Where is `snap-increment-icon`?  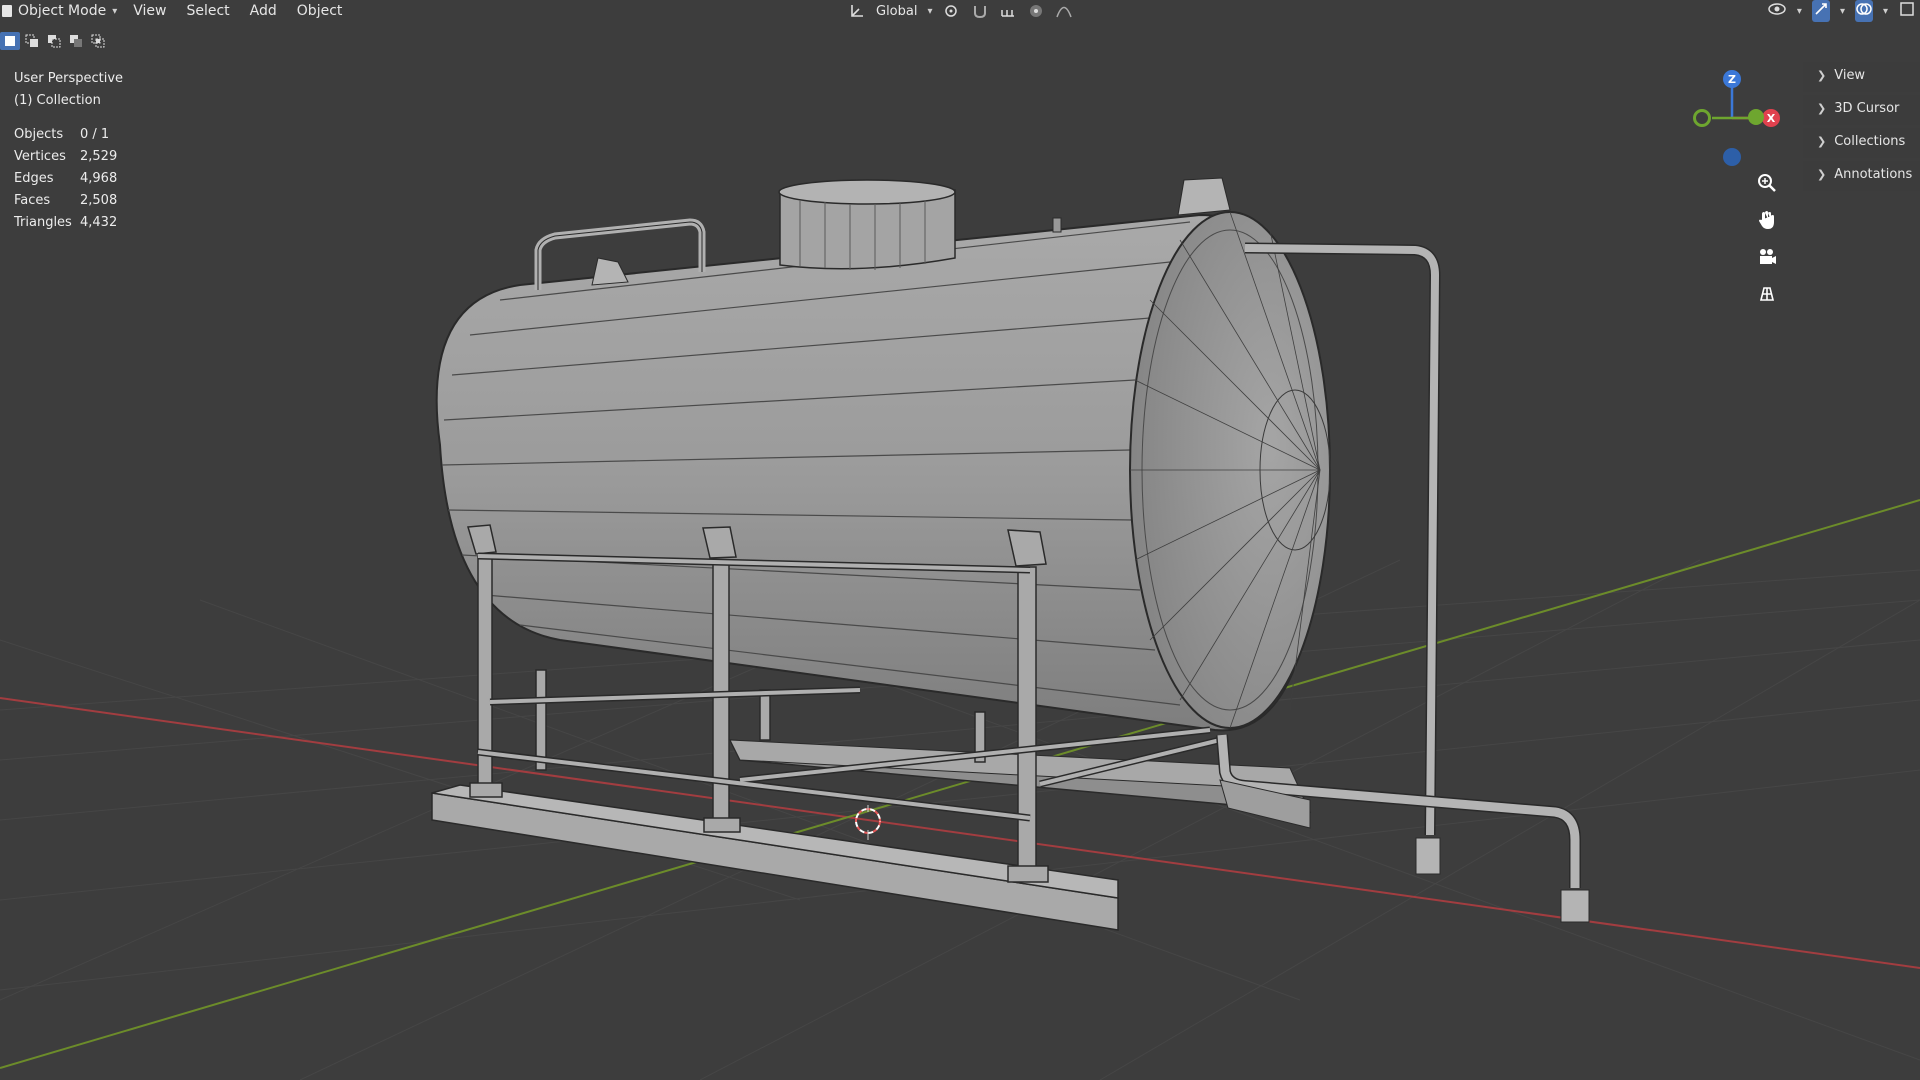 snap-increment-icon is located at coordinates (1008, 11).